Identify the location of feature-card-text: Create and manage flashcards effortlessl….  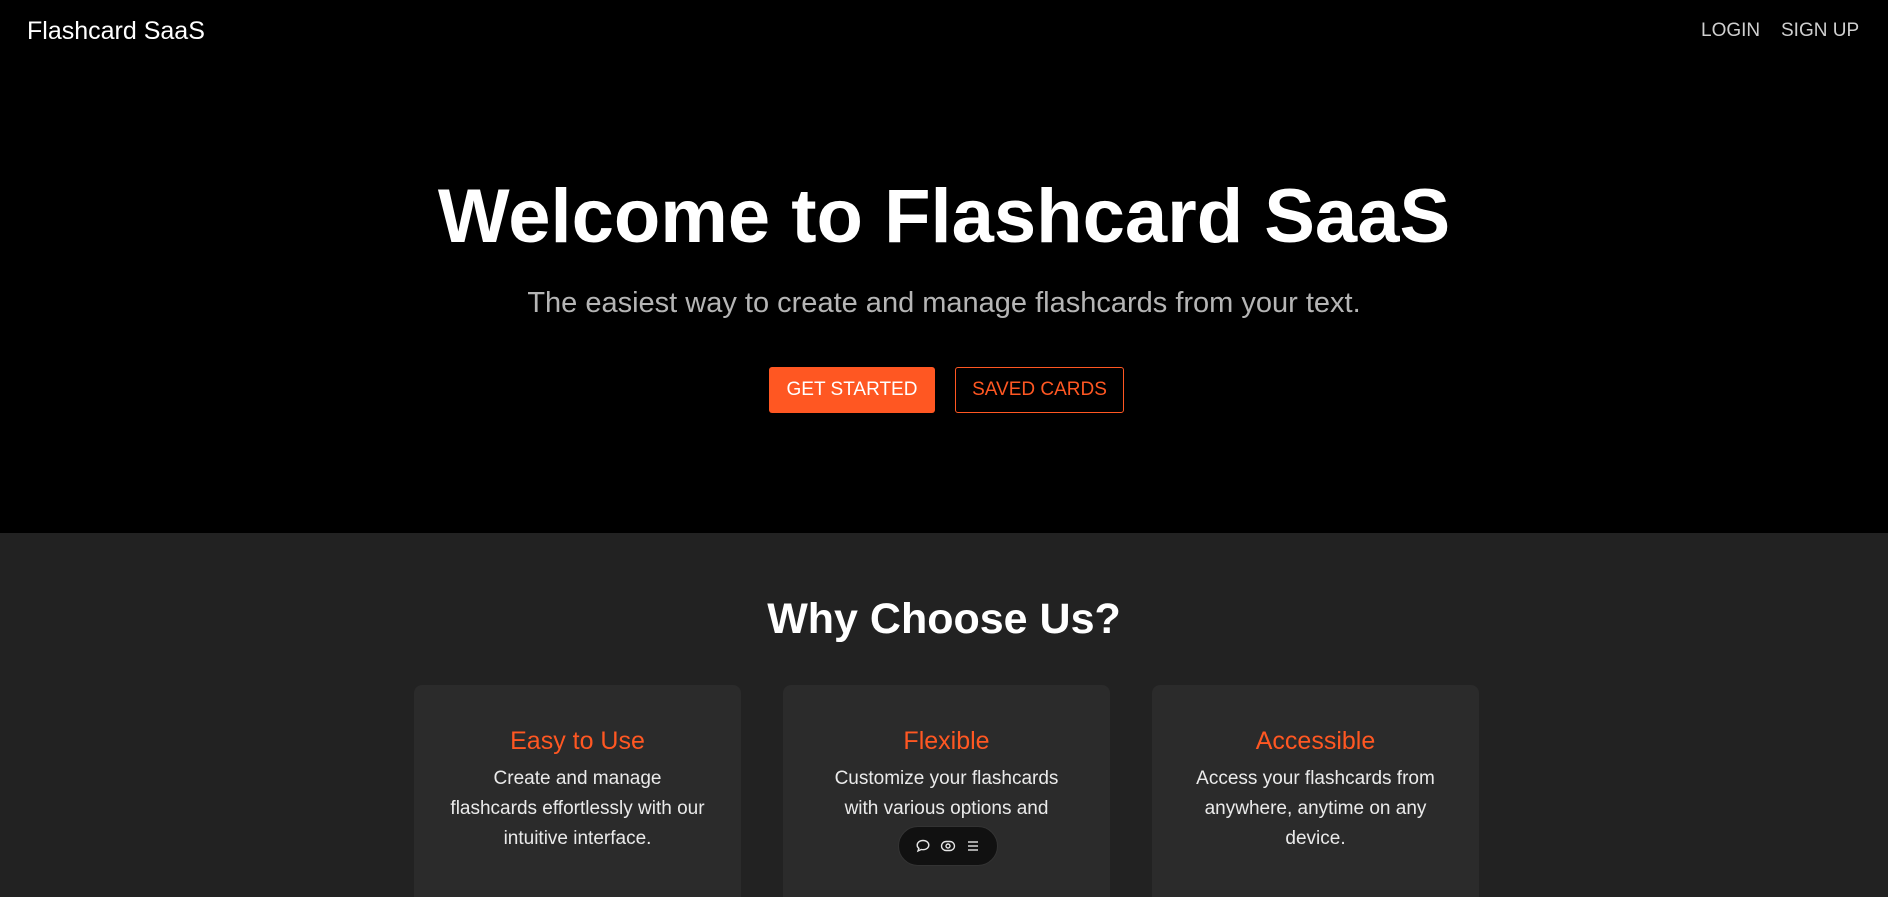
(577, 808).